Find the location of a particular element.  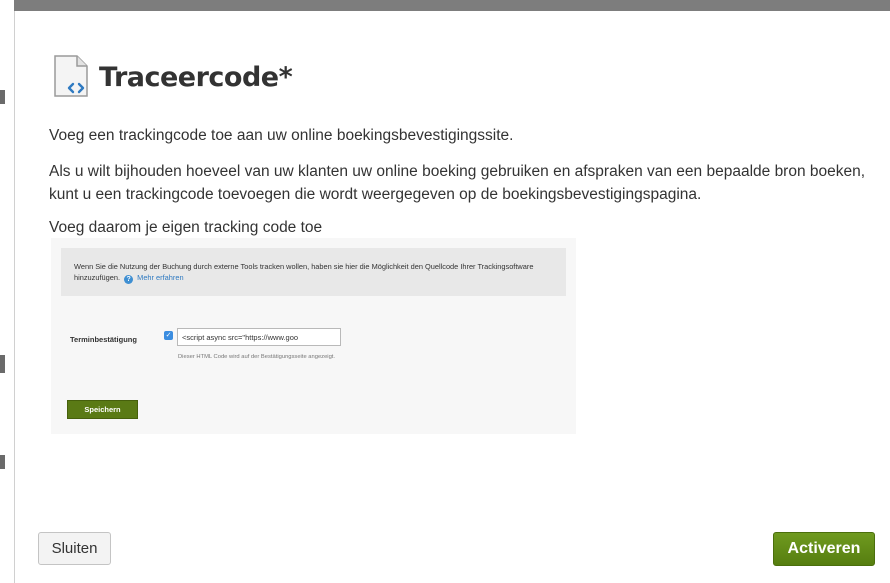

help-icon: ? is located at coordinates (129, 279).